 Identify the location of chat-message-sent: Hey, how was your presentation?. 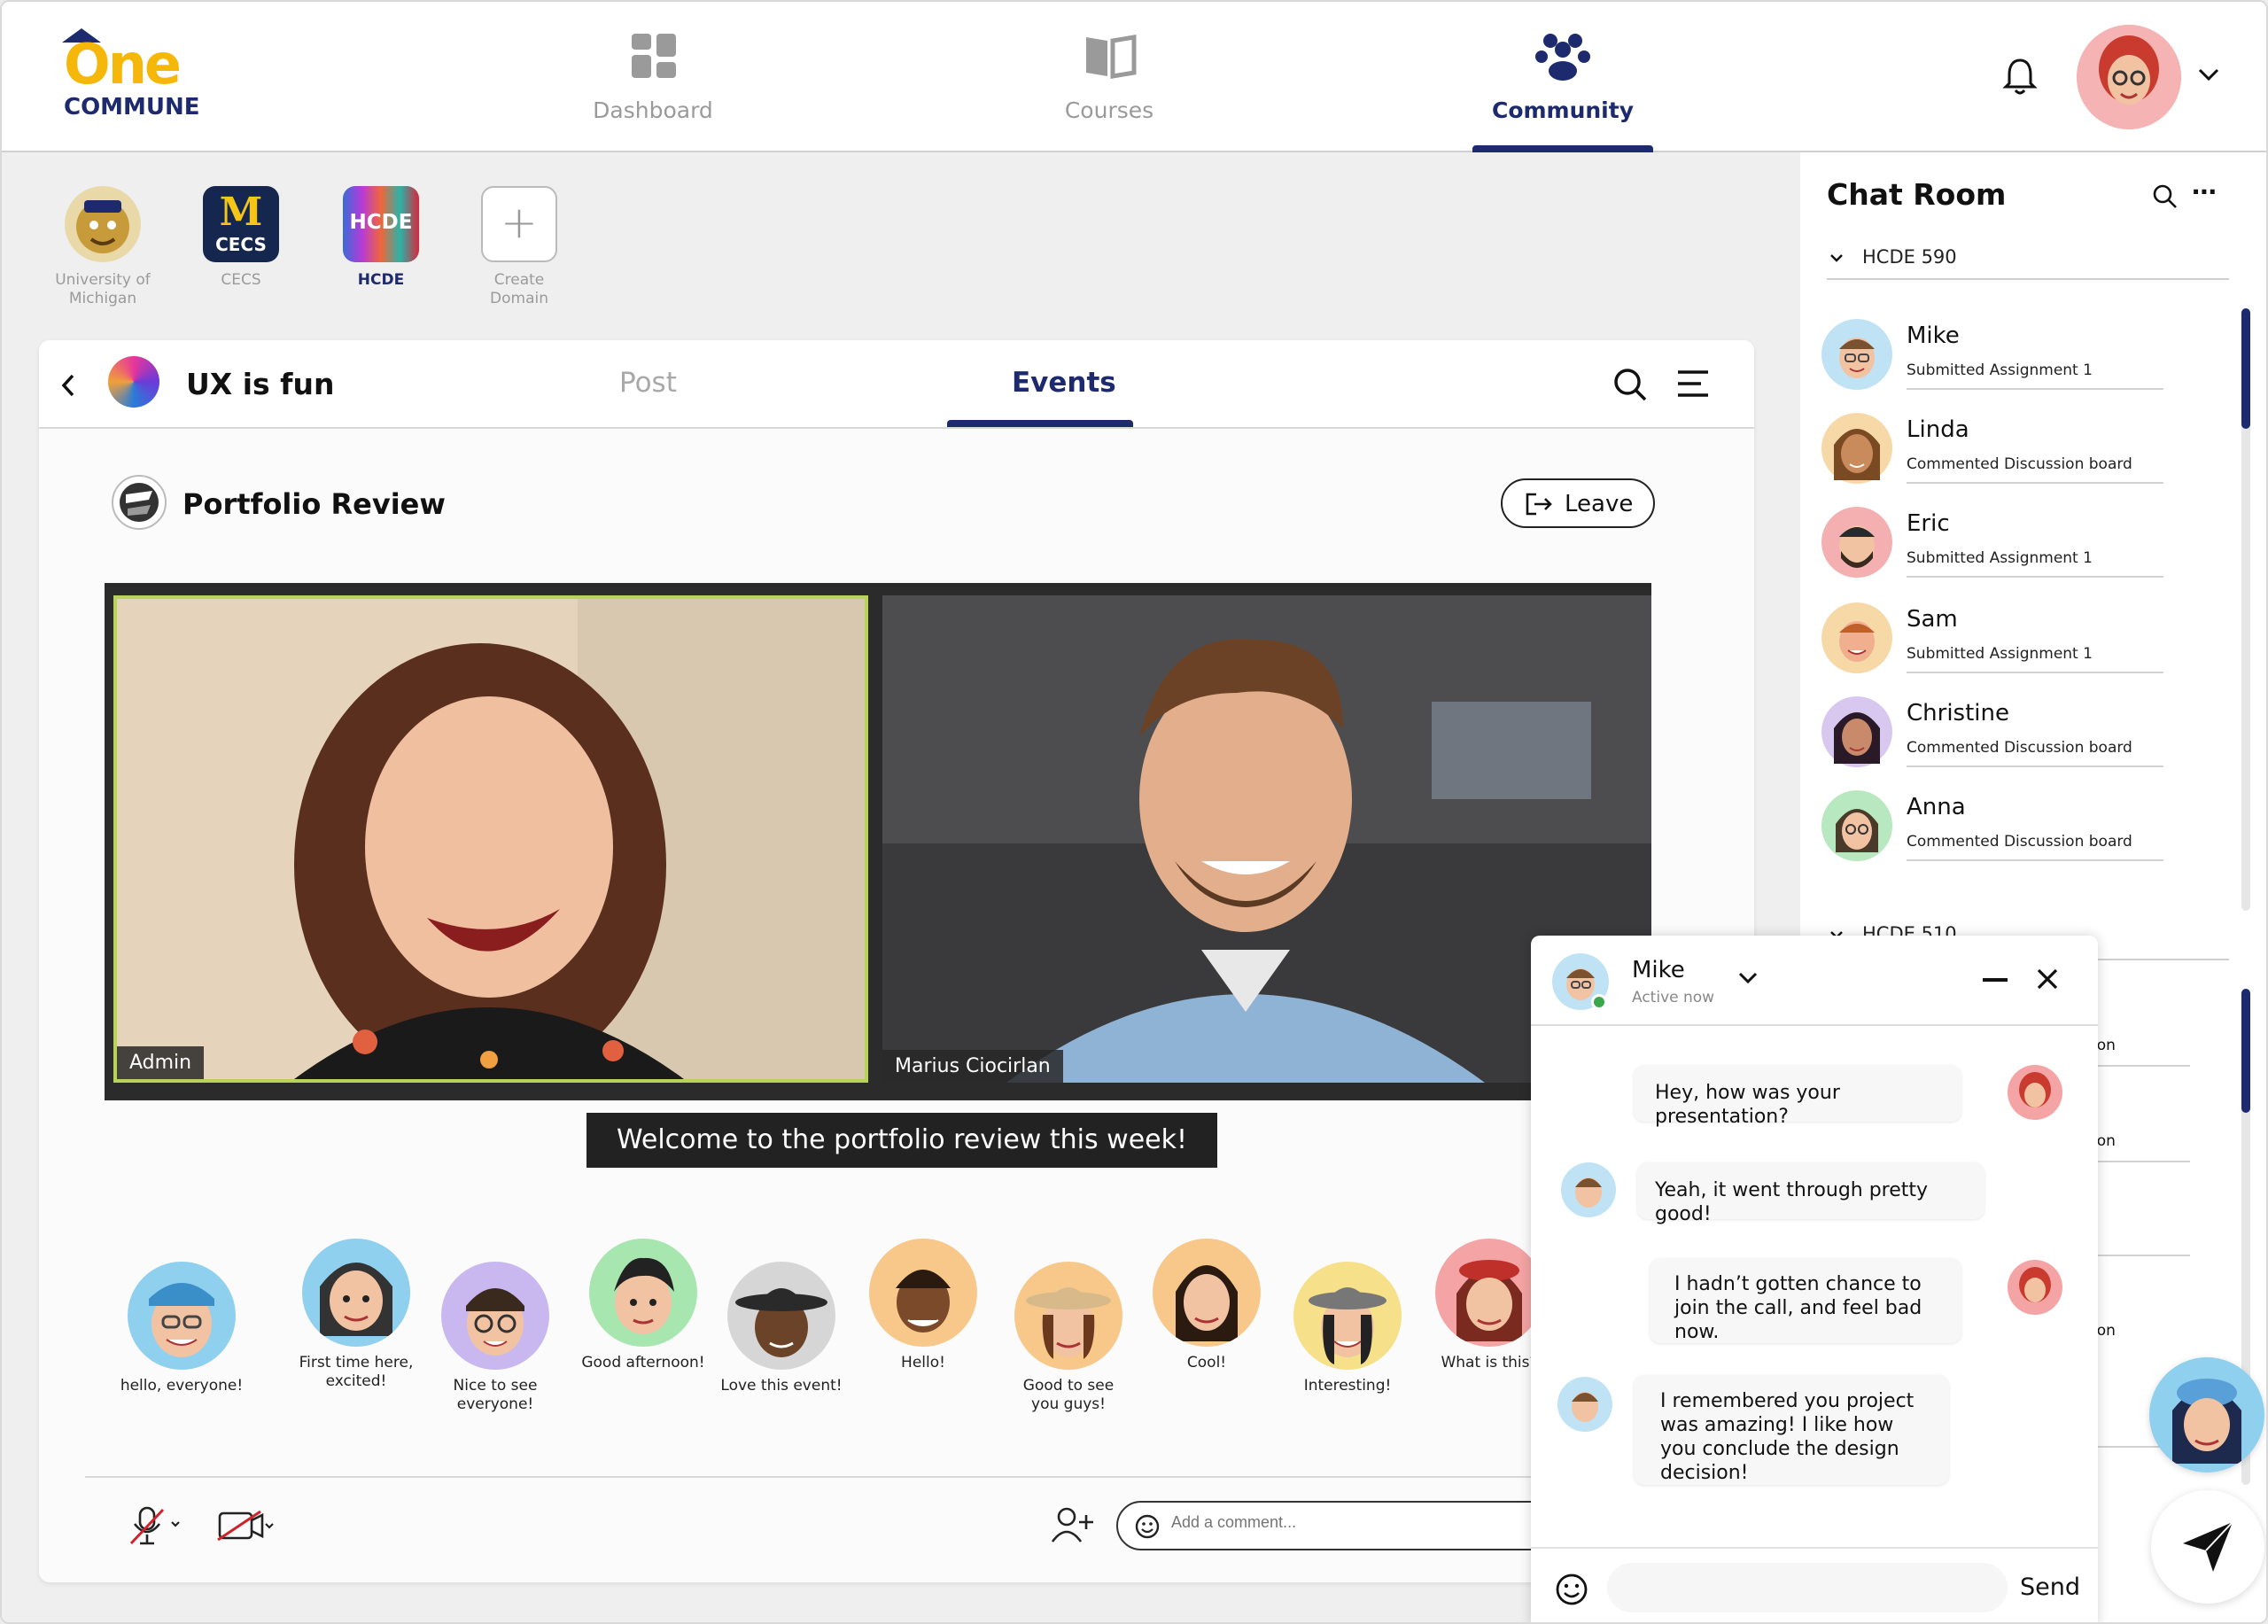
(1797, 1096).